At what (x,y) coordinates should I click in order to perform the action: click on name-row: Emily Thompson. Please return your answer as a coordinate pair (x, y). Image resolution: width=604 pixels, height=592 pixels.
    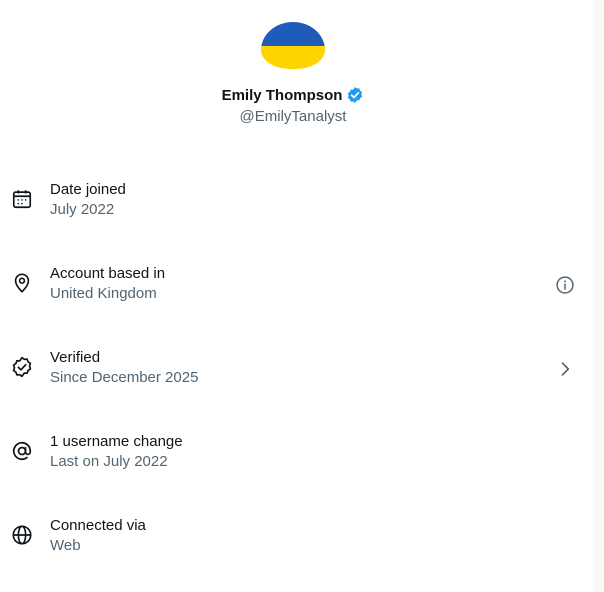
    Looking at the image, I should click on (293, 95).